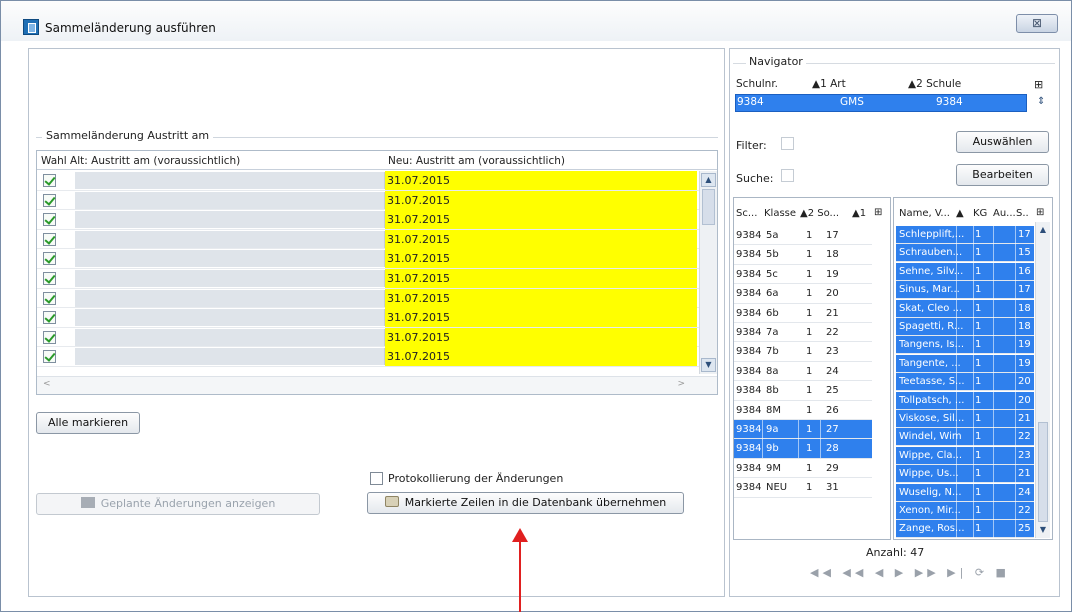 The height and width of the screenshot is (612, 1072). I want to click on class-header-sort: ▲1, so click(859, 213).